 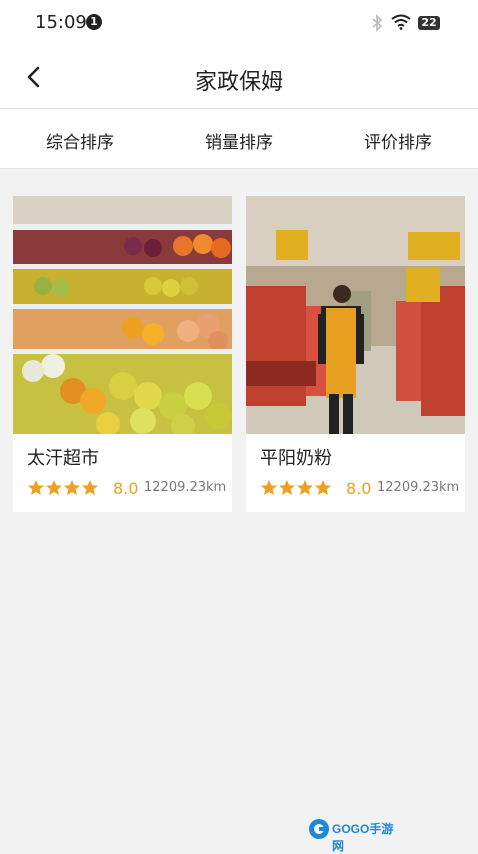 What do you see at coordinates (239, 23) in the screenshot?
I see `status-bar: 15:09 1 22` at bounding box center [239, 23].